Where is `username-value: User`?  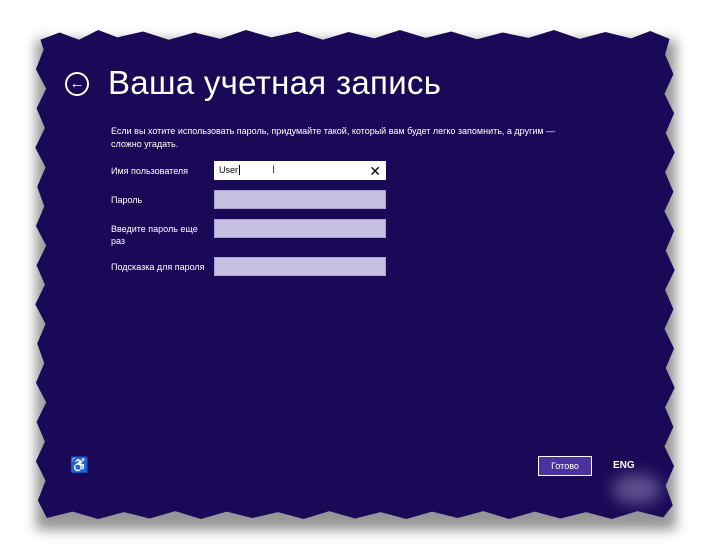
username-value: User is located at coordinates (230, 170).